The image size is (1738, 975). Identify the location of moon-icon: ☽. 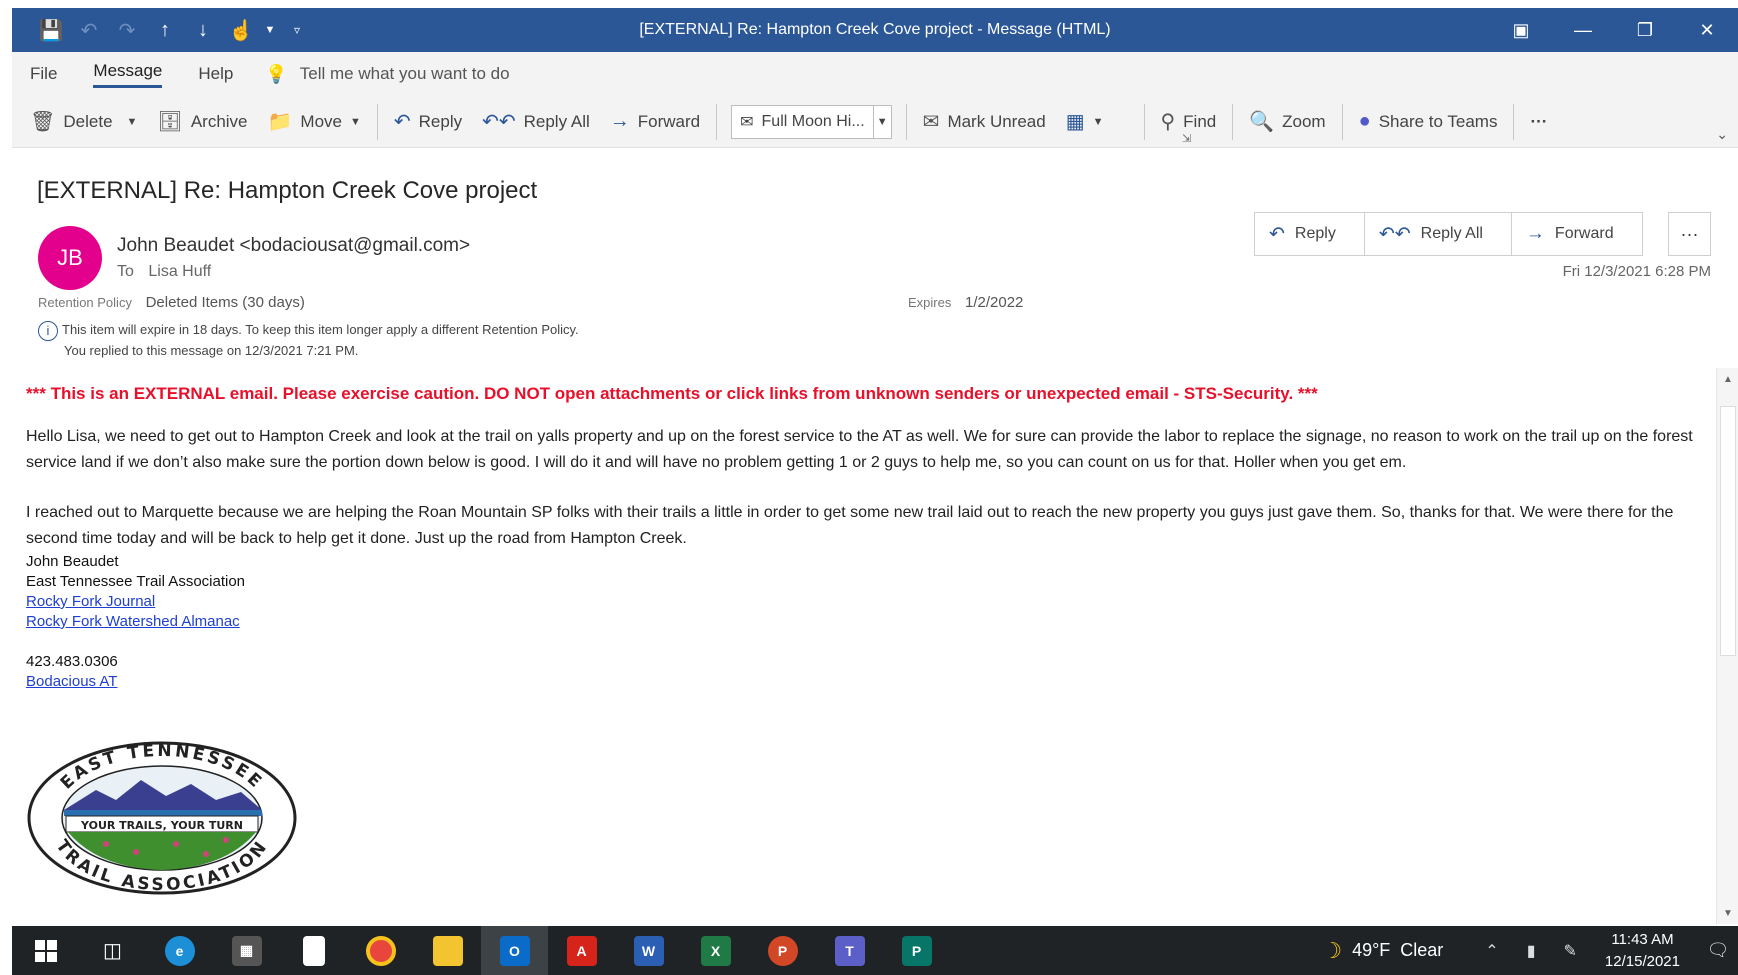
(1332, 950).